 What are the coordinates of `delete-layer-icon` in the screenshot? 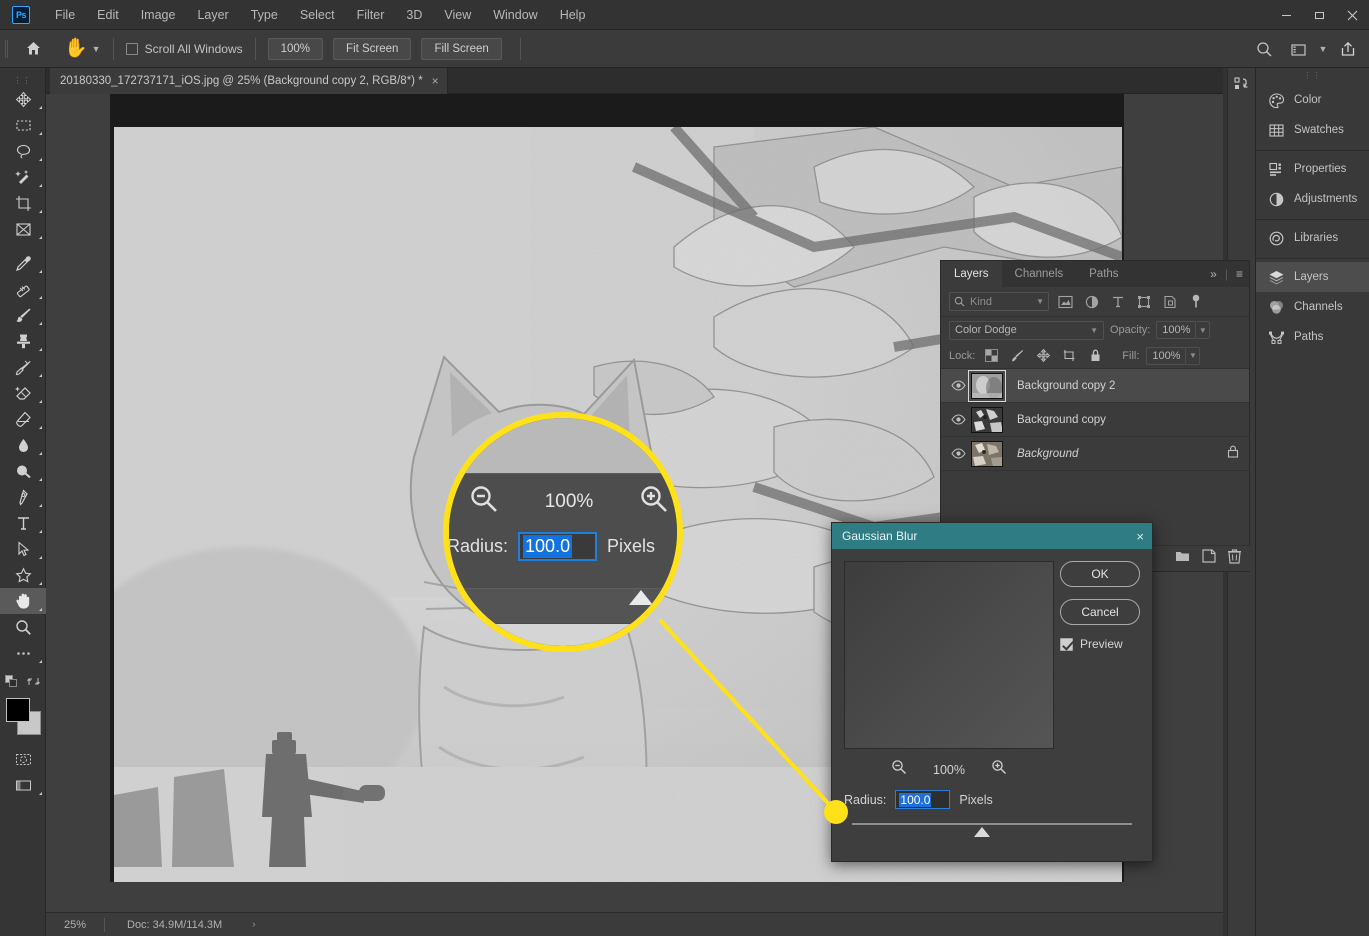 It's located at (1234, 558).